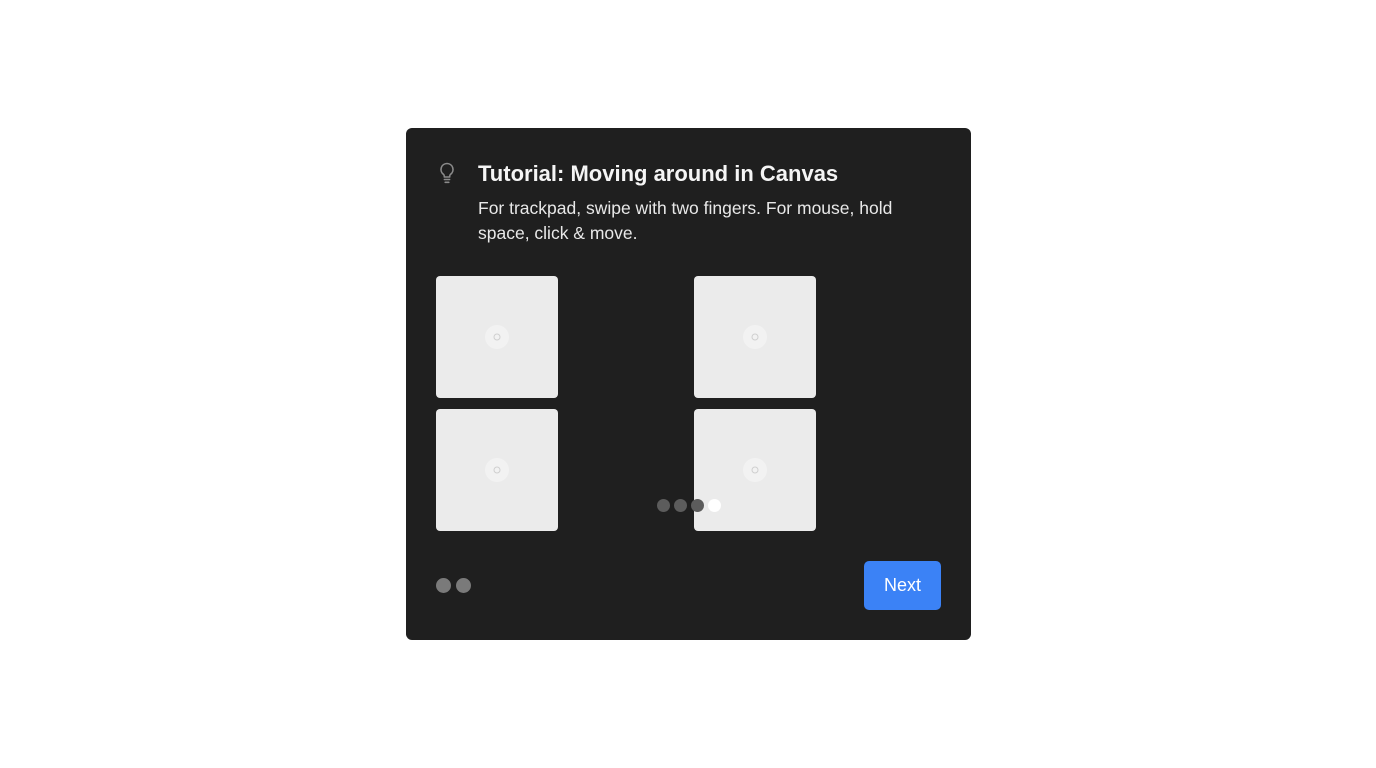 This screenshot has width=1376, height=768. I want to click on dialog-title: Tutorial: Moving around in Canvas, so click(658, 173).